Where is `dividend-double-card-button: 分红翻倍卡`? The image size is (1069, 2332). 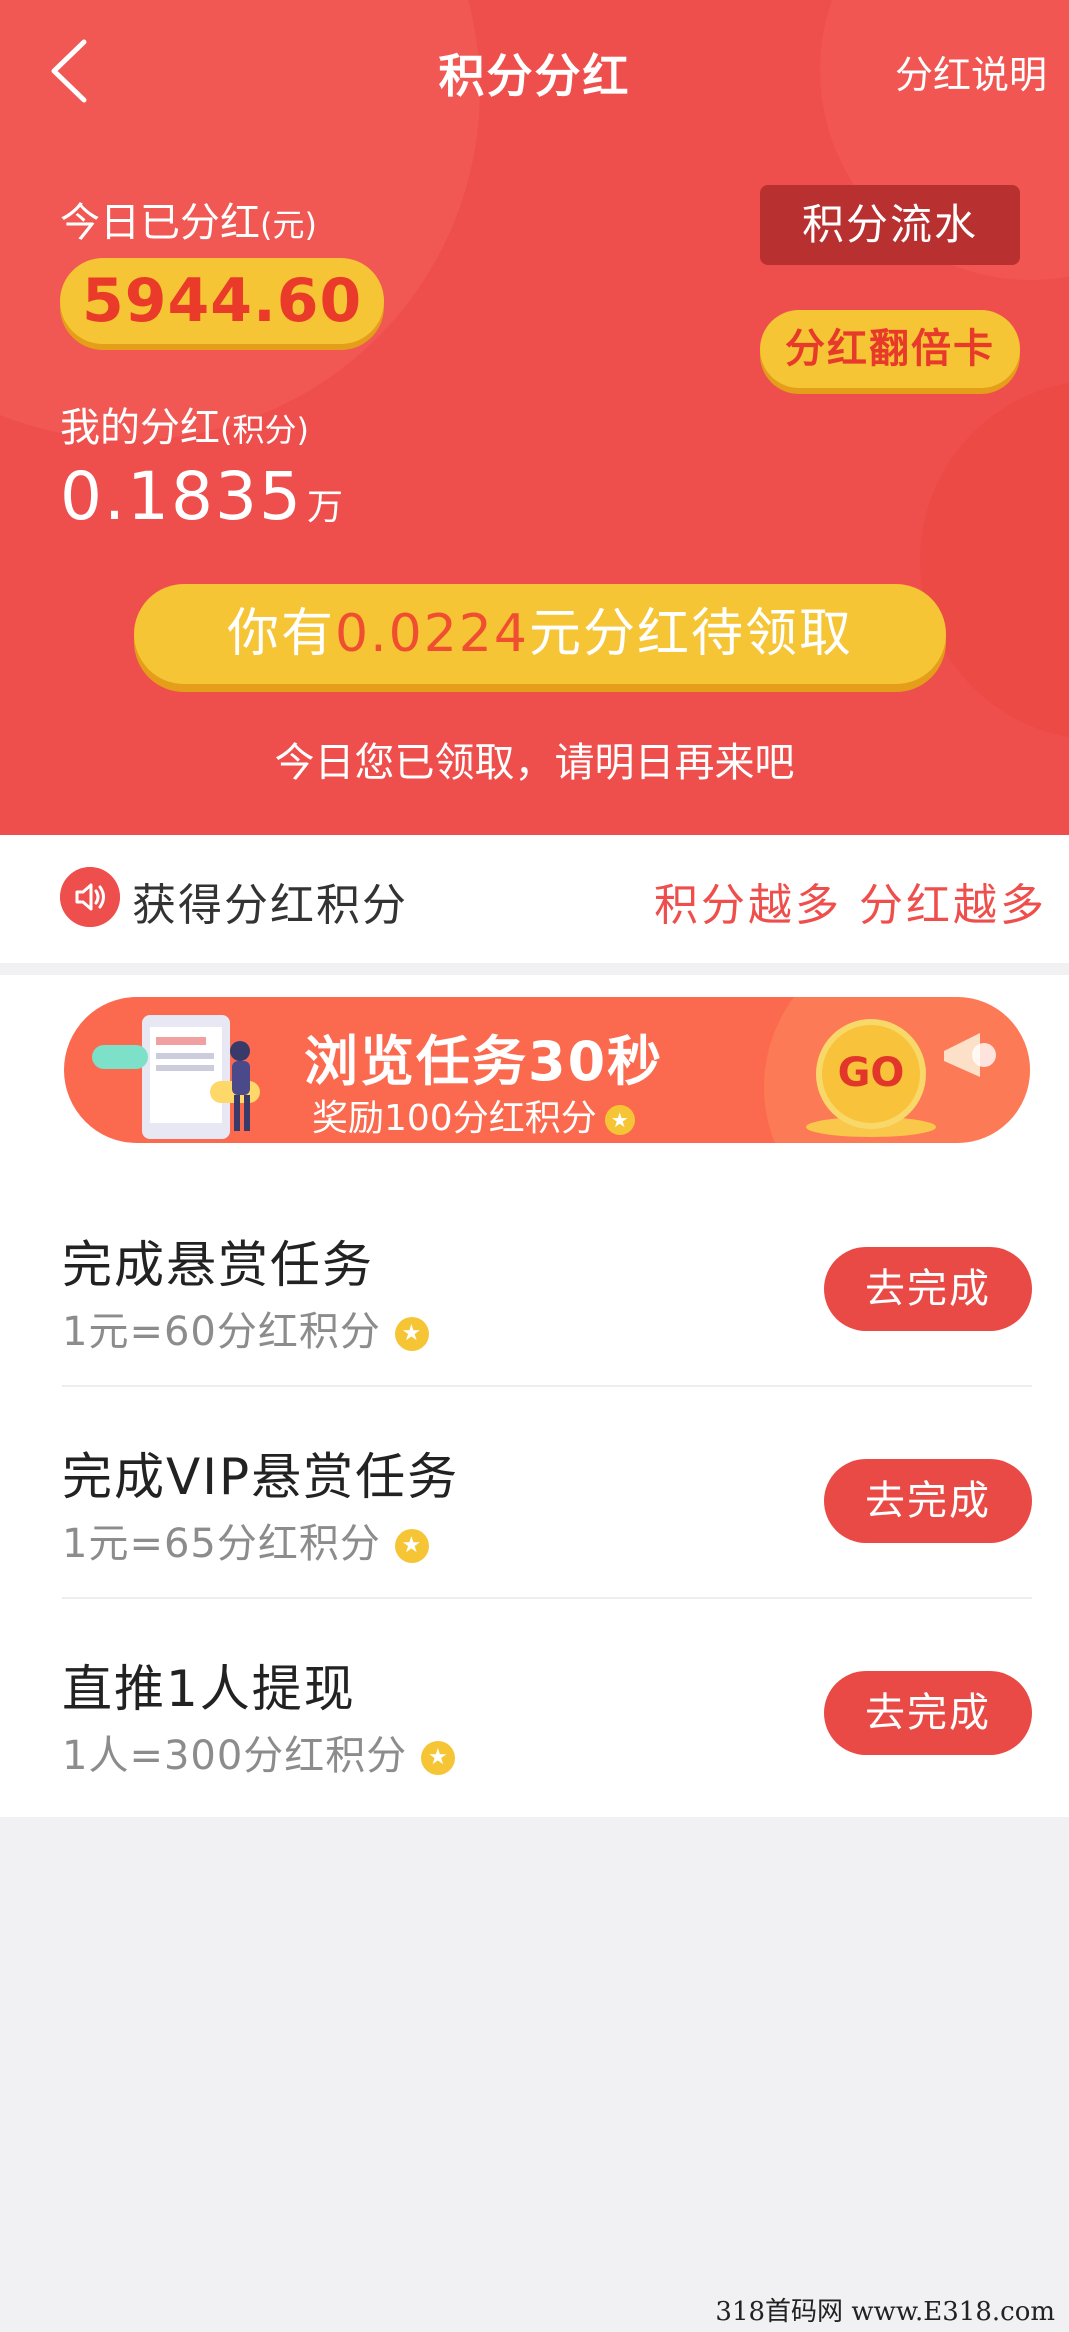
dividend-double-card-button: 分红翻倍卡 is located at coordinates (890, 349).